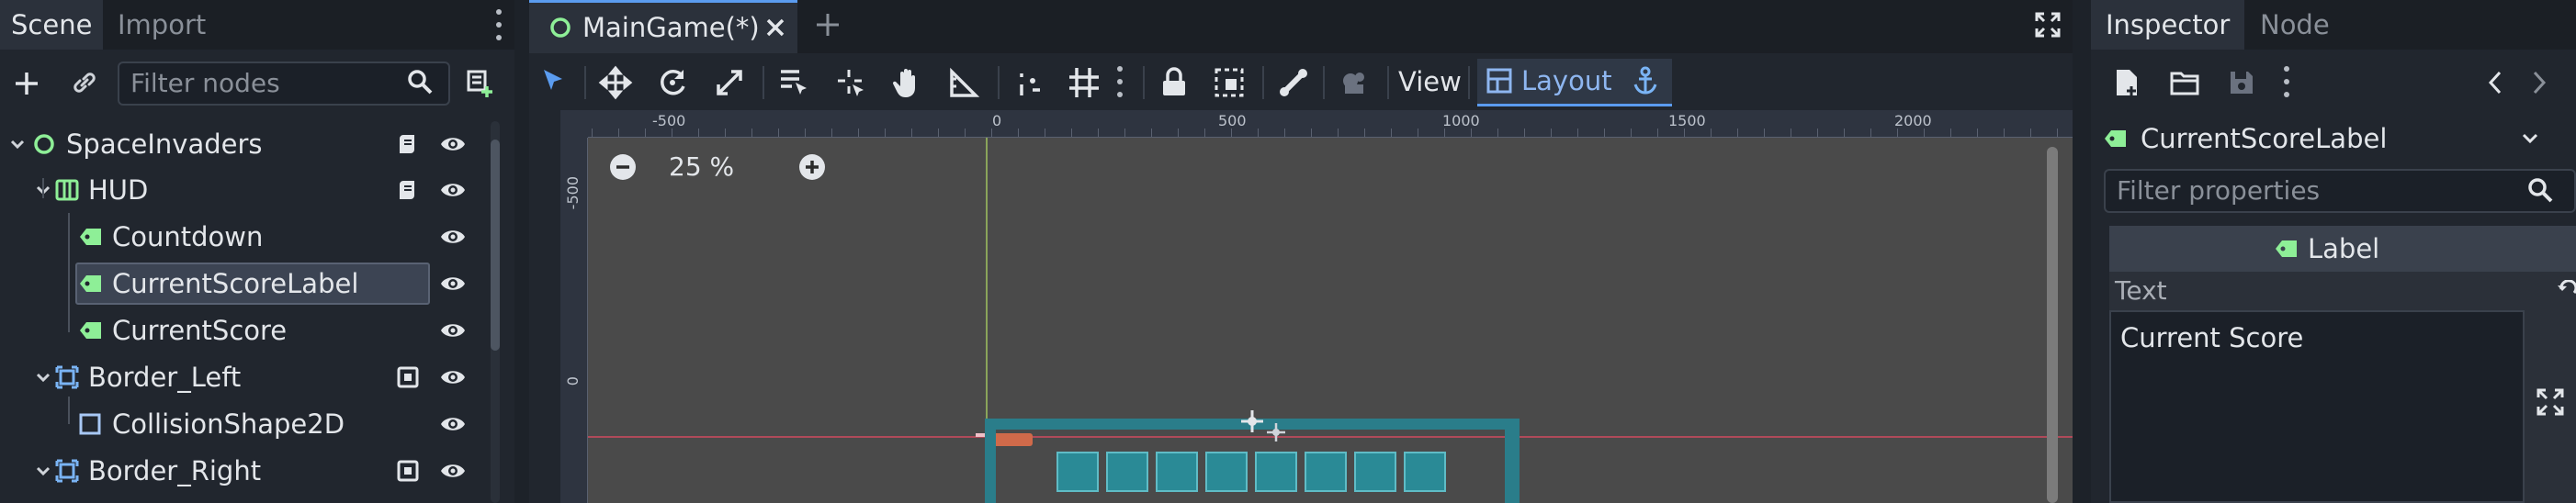 This screenshot has width=2576, height=503. I want to click on camera-override-icon, so click(1354, 82).